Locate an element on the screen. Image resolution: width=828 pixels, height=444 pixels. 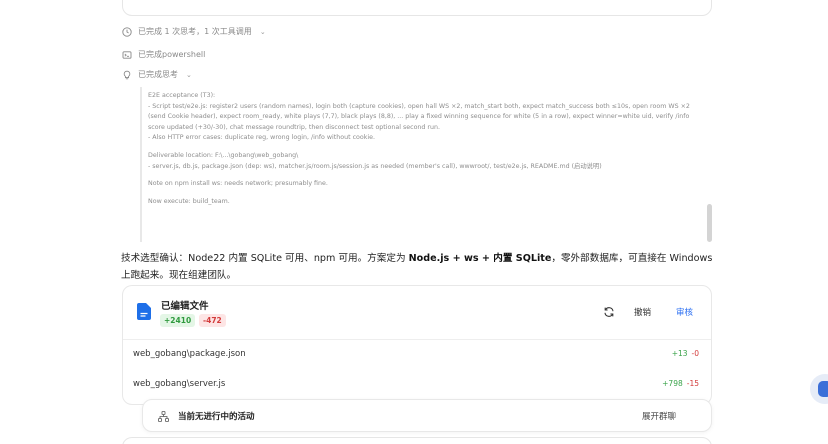
undo-button: 撤销 is located at coordinates (642, 312).